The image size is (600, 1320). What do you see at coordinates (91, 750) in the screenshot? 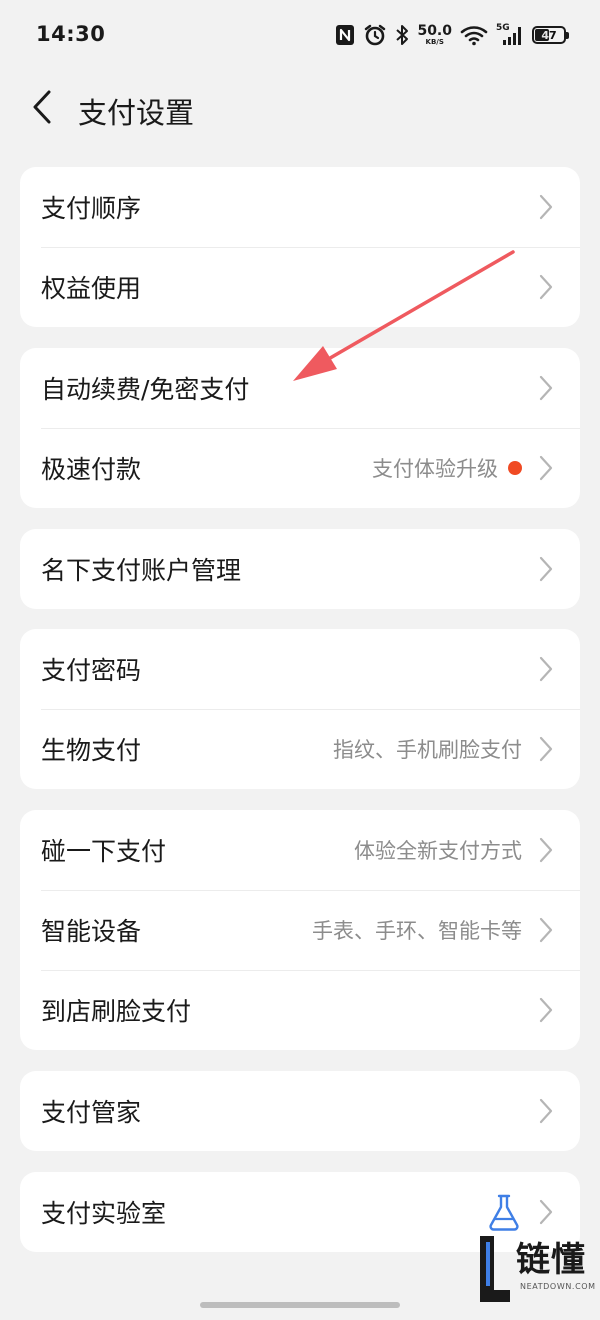
I see `setting-label: 生物支付` at bounding box center [91, 750].